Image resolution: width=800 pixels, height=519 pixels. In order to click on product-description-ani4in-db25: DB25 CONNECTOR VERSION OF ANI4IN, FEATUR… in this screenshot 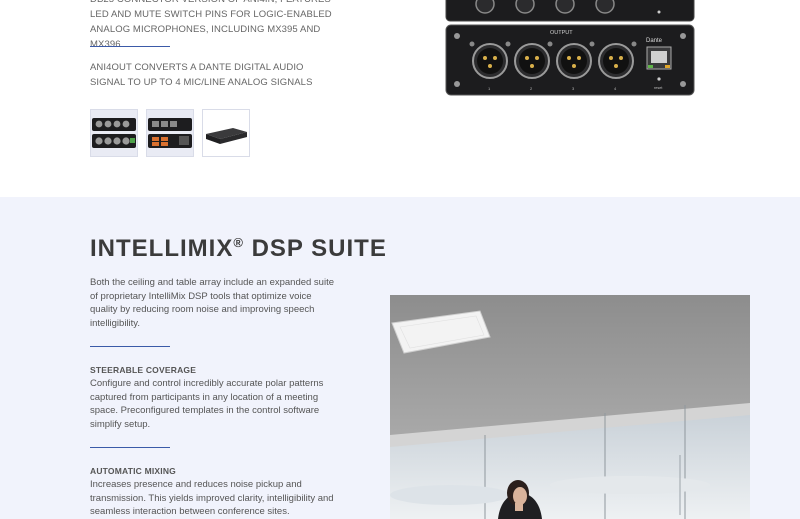, I will do `click(211, 25)`.